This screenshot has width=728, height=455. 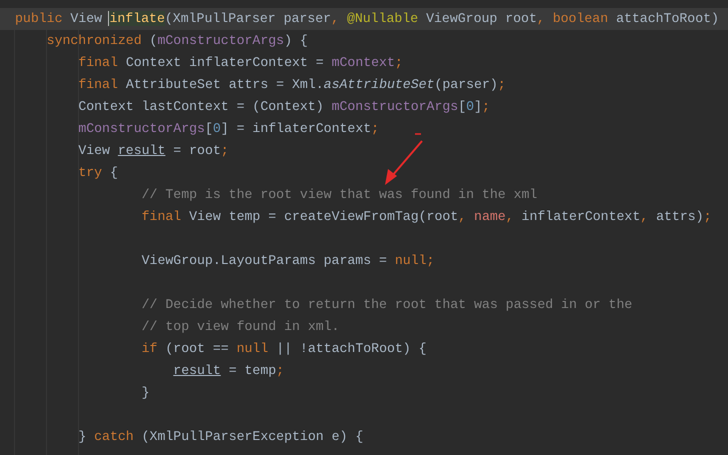 What do you see at coordinates (177, 41) in the screenshot?
I see `code-line: synchronized (mConstructorArgs) {` at bounding box center [177, 41].